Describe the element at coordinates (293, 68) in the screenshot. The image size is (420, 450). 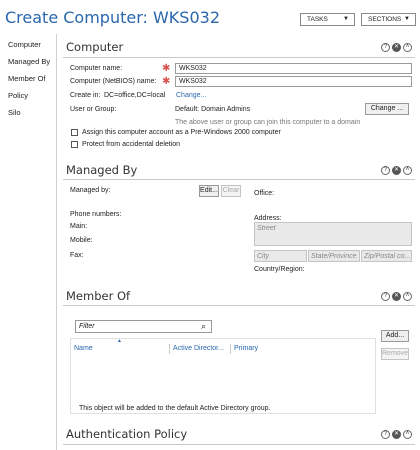
I see `computer-name-input: WKS032` at that location.